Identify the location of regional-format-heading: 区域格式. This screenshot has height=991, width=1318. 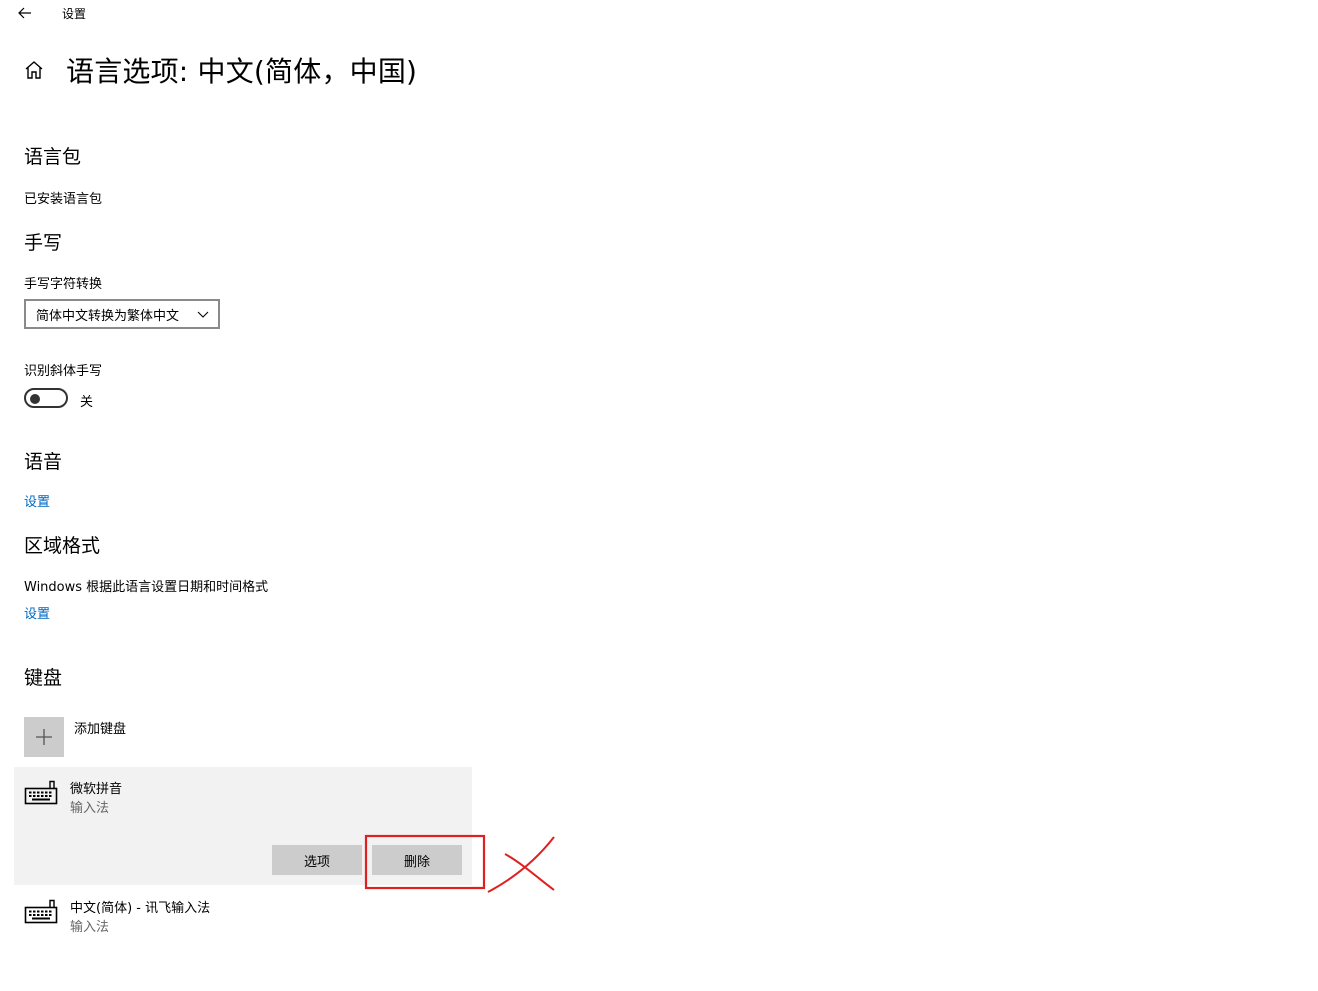
(62, 546).